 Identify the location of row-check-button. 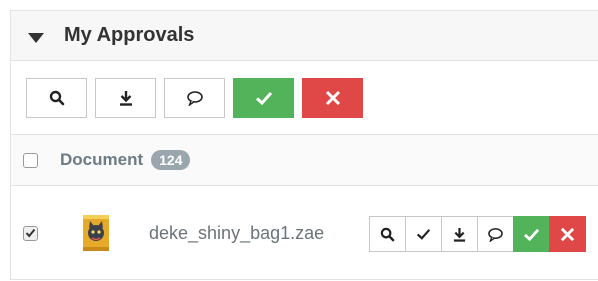
(423, 234).